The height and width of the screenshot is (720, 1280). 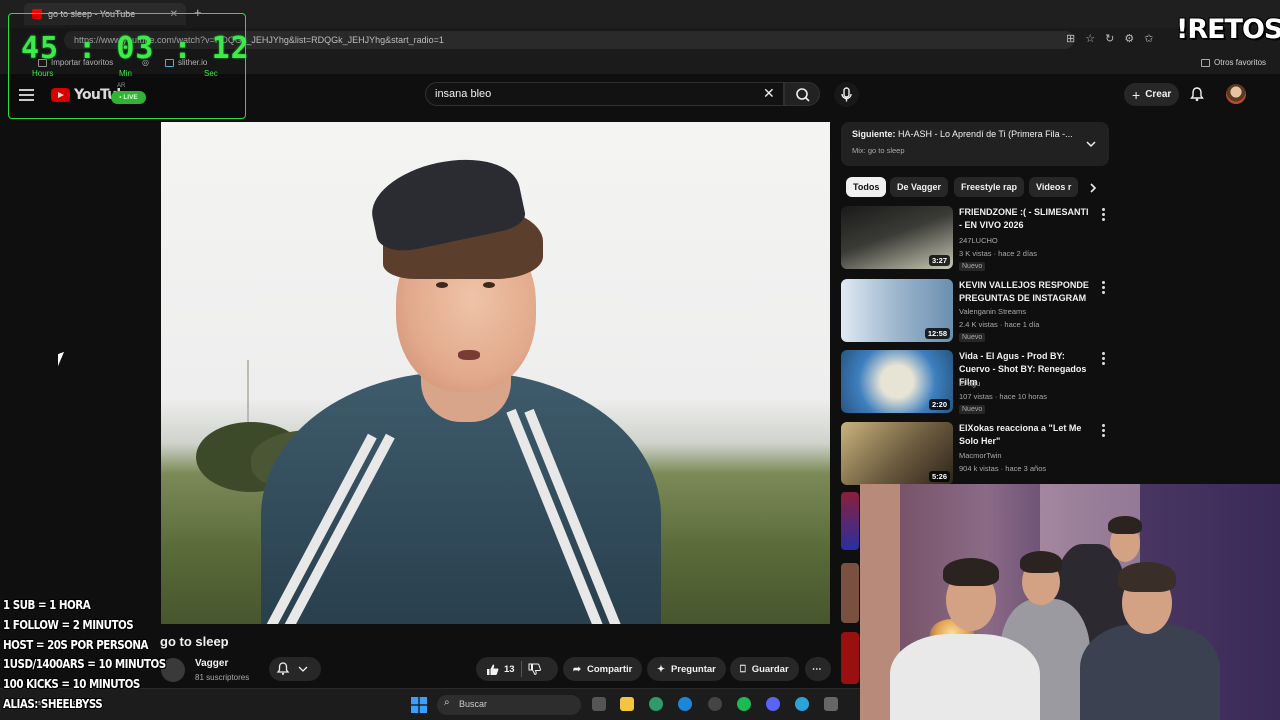 I want to click on subscription-bell-button, so click(x=295, y=669).